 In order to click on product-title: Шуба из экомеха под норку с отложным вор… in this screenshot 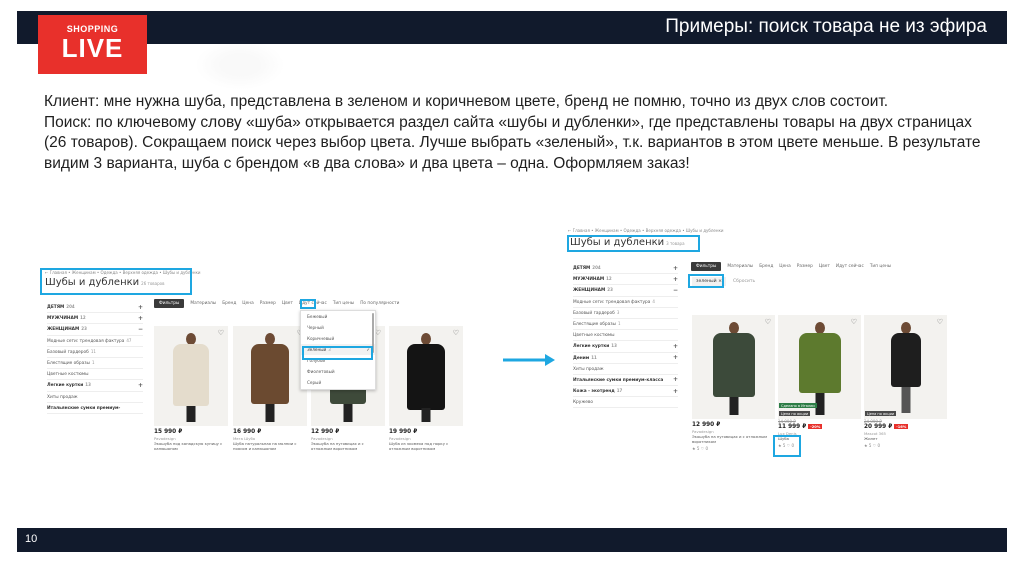, I will do `click(426, 446)`.